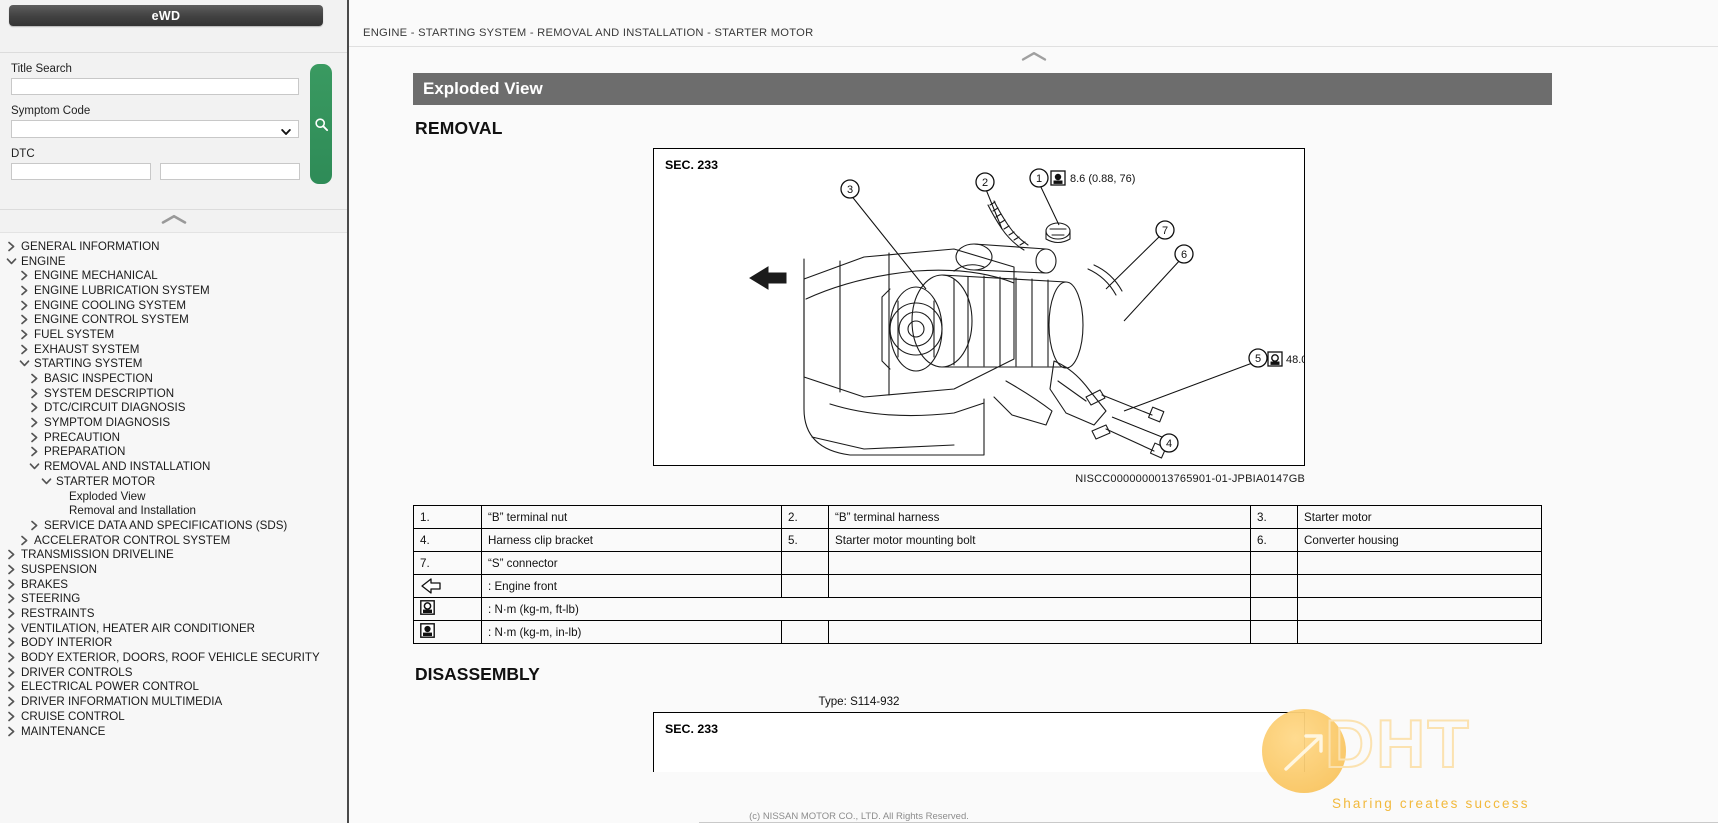 This screenshot has height=823, width=1718. Describe the element at coordinates (173, 378) in the screenshot. I see `tree-item-basic-inspection: BASIC INSPECTION` at that location.